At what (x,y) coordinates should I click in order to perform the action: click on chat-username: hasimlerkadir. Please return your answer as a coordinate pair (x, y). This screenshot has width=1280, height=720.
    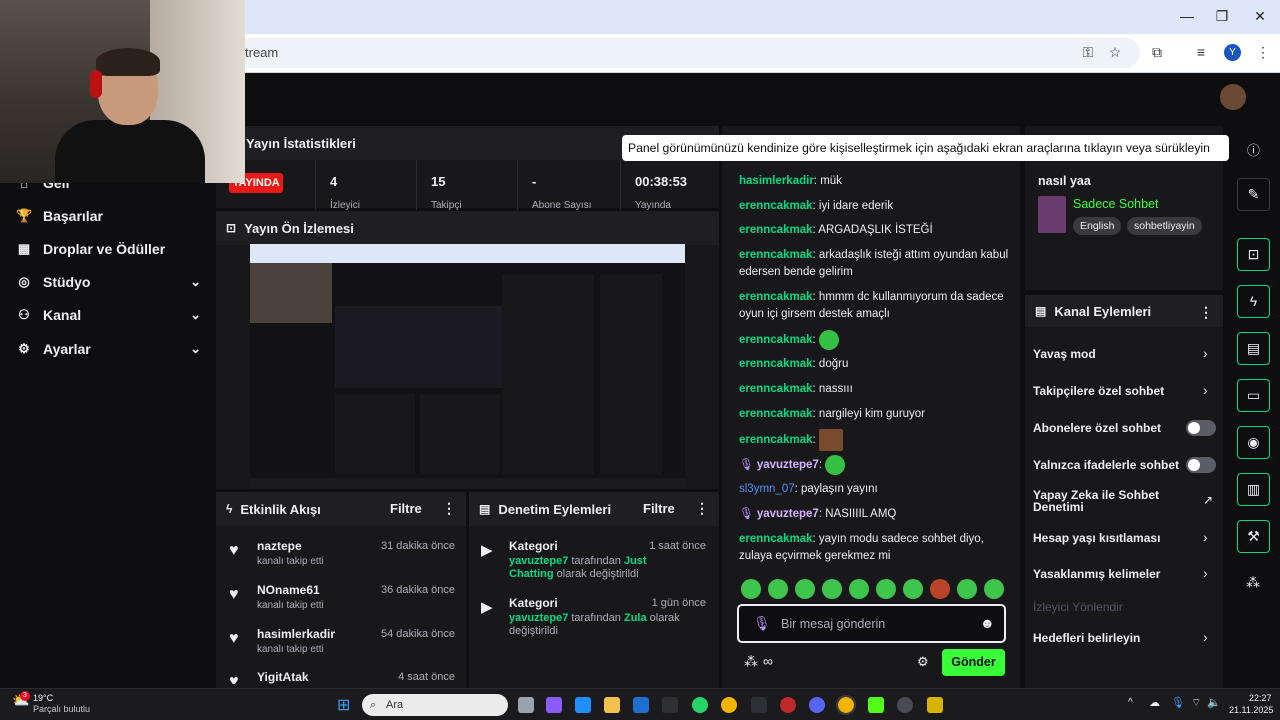
    Looking at the image, I should click on (776, 181).